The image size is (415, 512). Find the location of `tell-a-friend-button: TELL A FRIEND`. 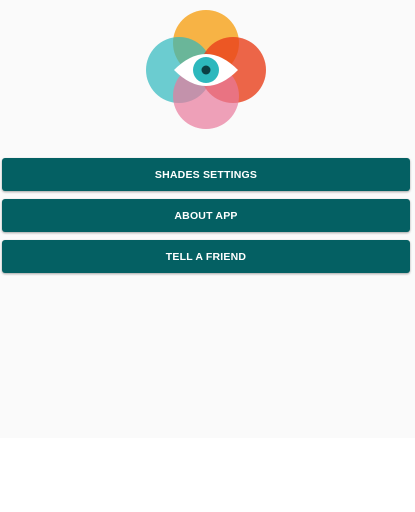

tell-a-friend-button: TELL A FRIEND is located at coordinates (206, 256).